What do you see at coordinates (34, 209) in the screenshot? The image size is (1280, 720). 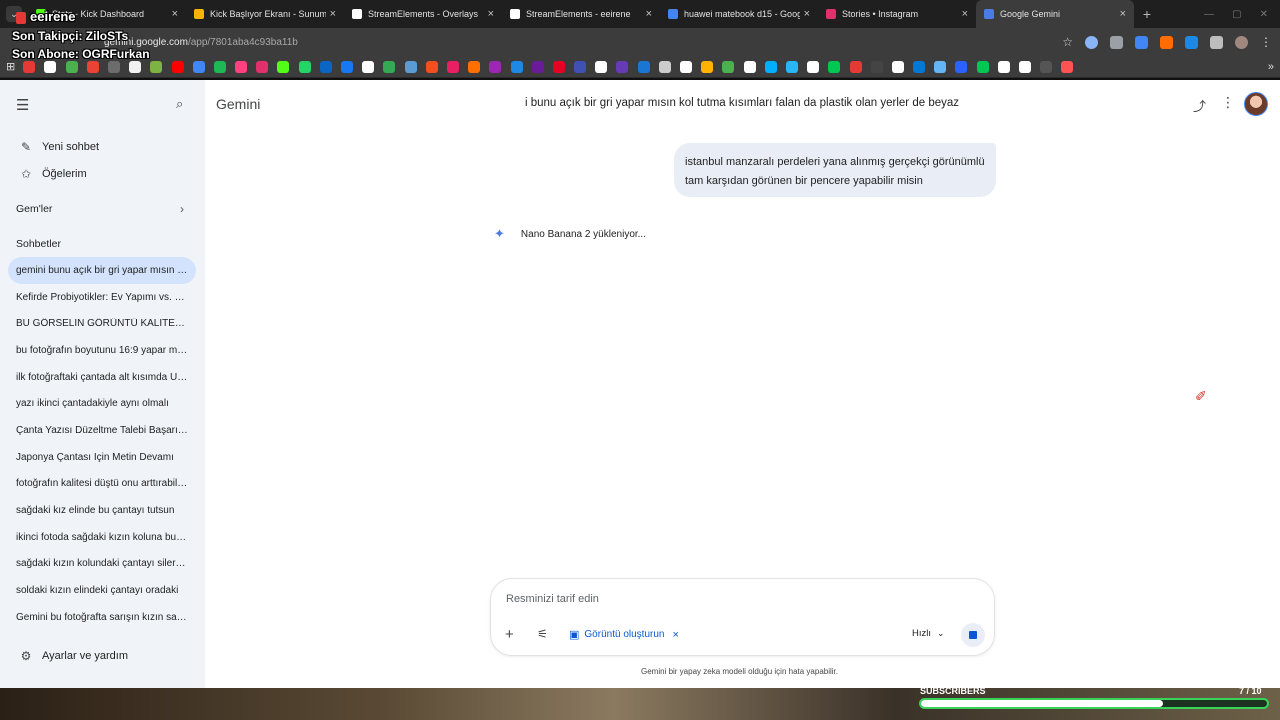 I see `gems-section: Gem'ler` at bounding box center [34, 209].